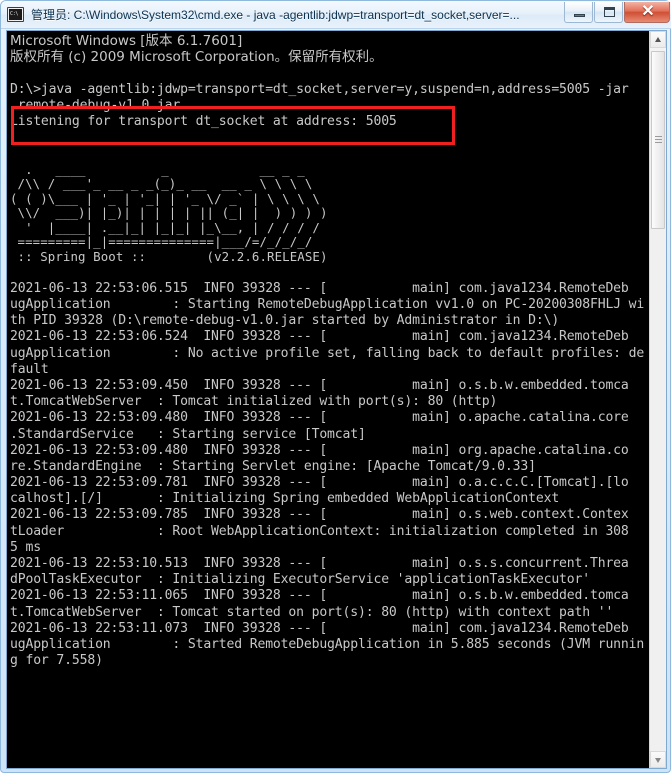 The image size is (671, 773). What do you see at coordinates (126, 41) in the screenshot?
I see `console-line: Microsoft Windows [版本 6.1.7601]` at bounding box center [126, 41].